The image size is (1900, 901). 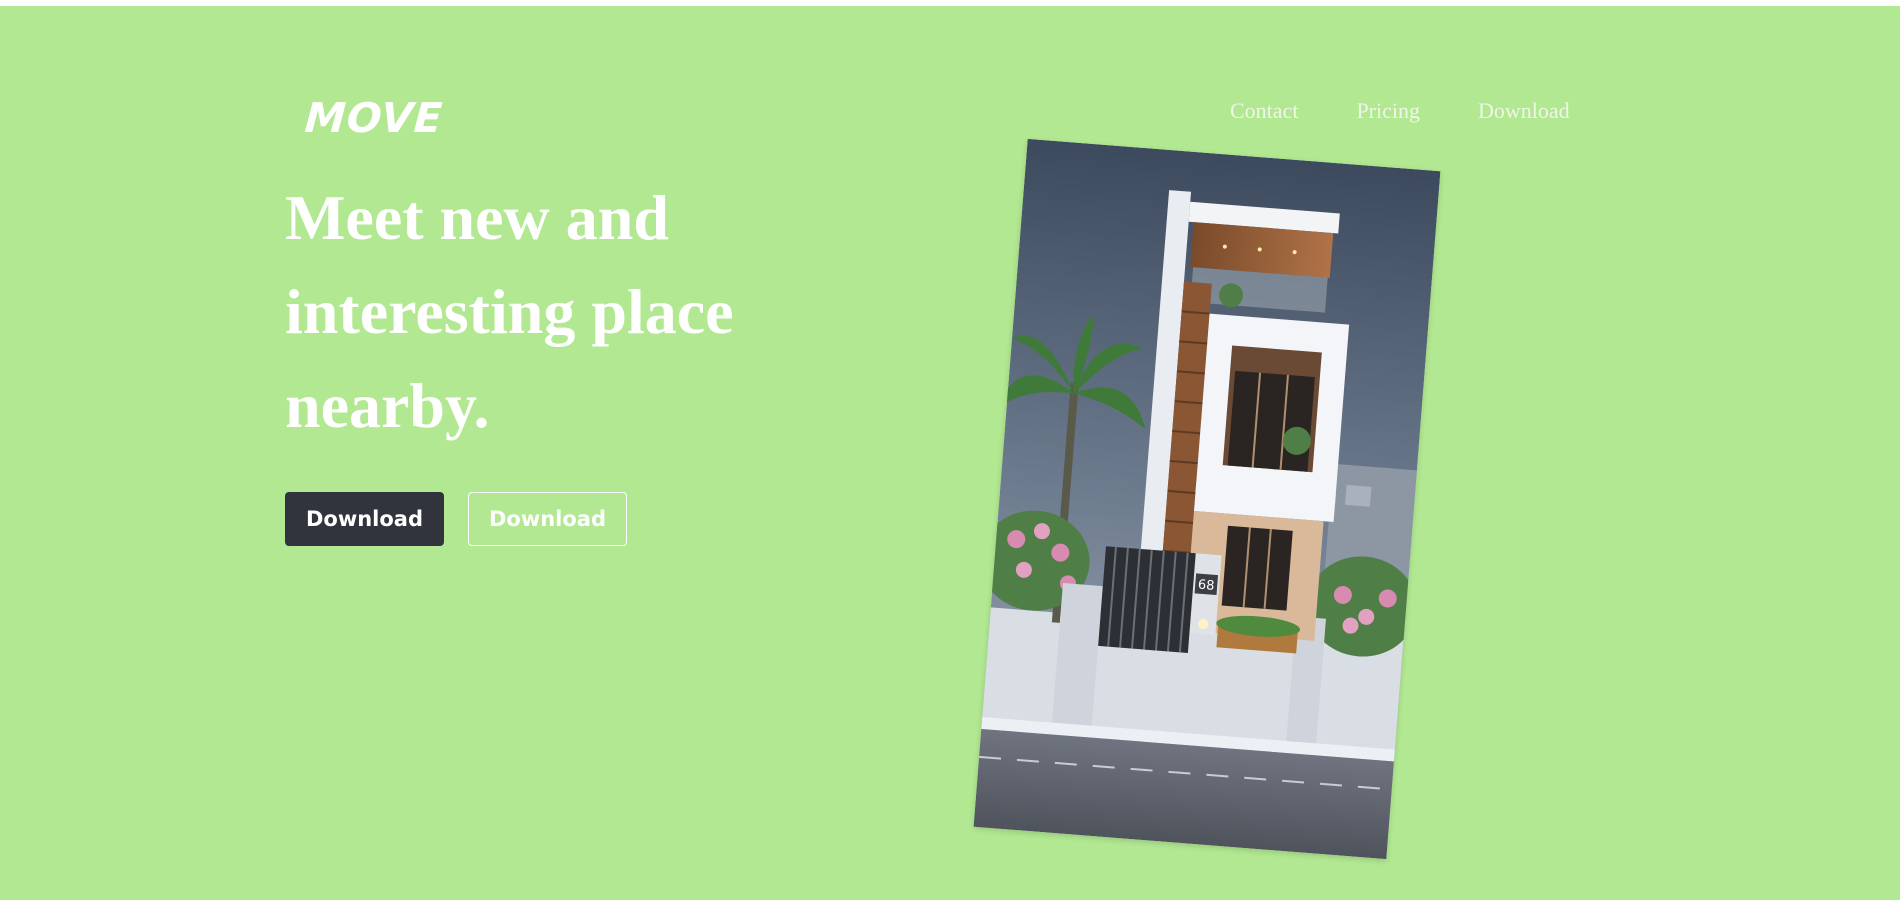 I want to click on download-primary-button: Download, so click(x=364, y=519).